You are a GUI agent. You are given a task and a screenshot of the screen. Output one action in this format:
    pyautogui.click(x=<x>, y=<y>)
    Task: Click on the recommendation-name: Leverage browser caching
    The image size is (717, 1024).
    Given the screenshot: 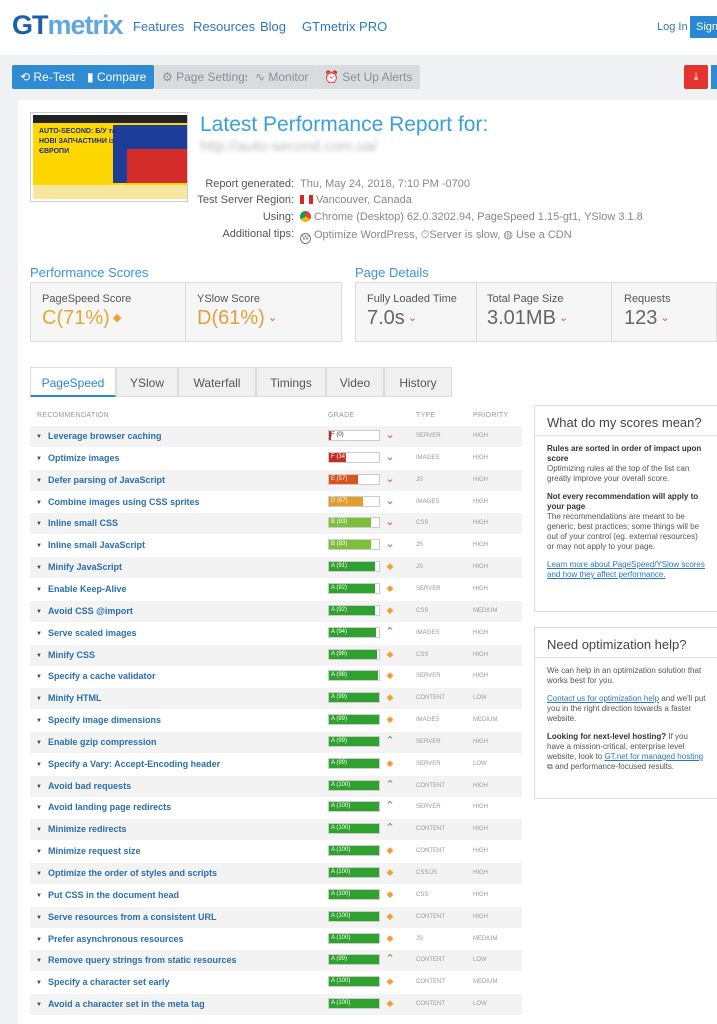 What is the action you would take?
    pyautogui.click(x=99, y=436)
    